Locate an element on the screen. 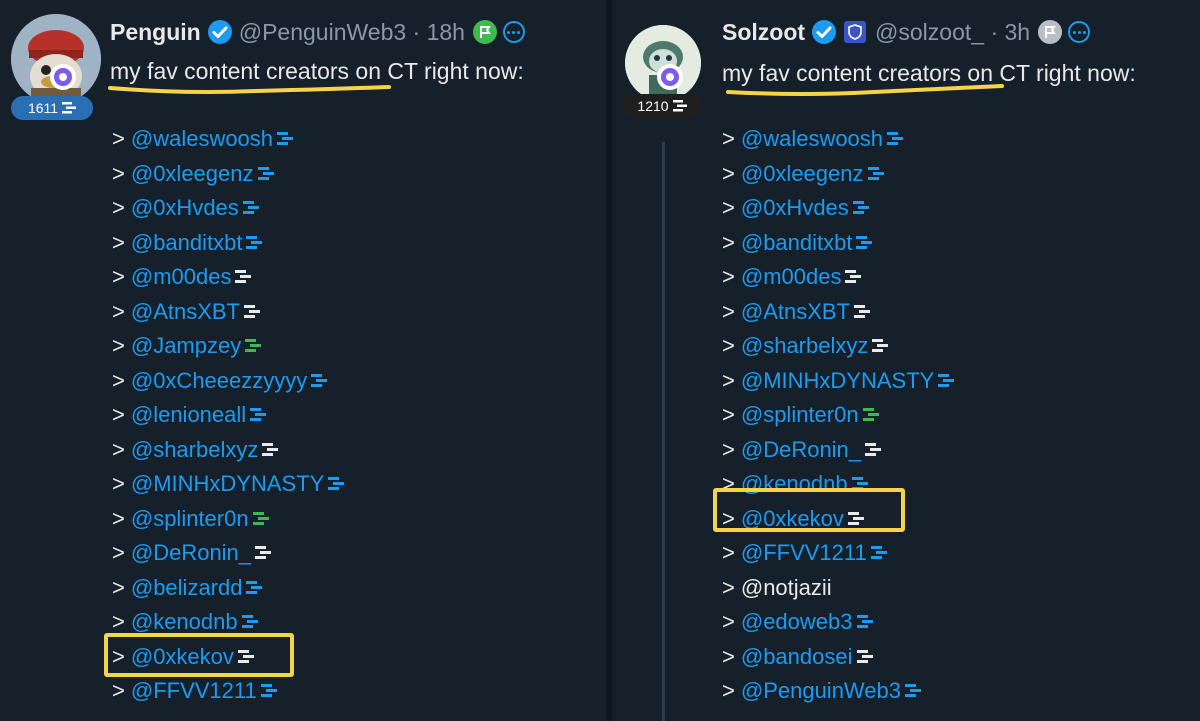  handle-and-time: @PenguinWeb3 · 18h is located at coordinates (352, 32).